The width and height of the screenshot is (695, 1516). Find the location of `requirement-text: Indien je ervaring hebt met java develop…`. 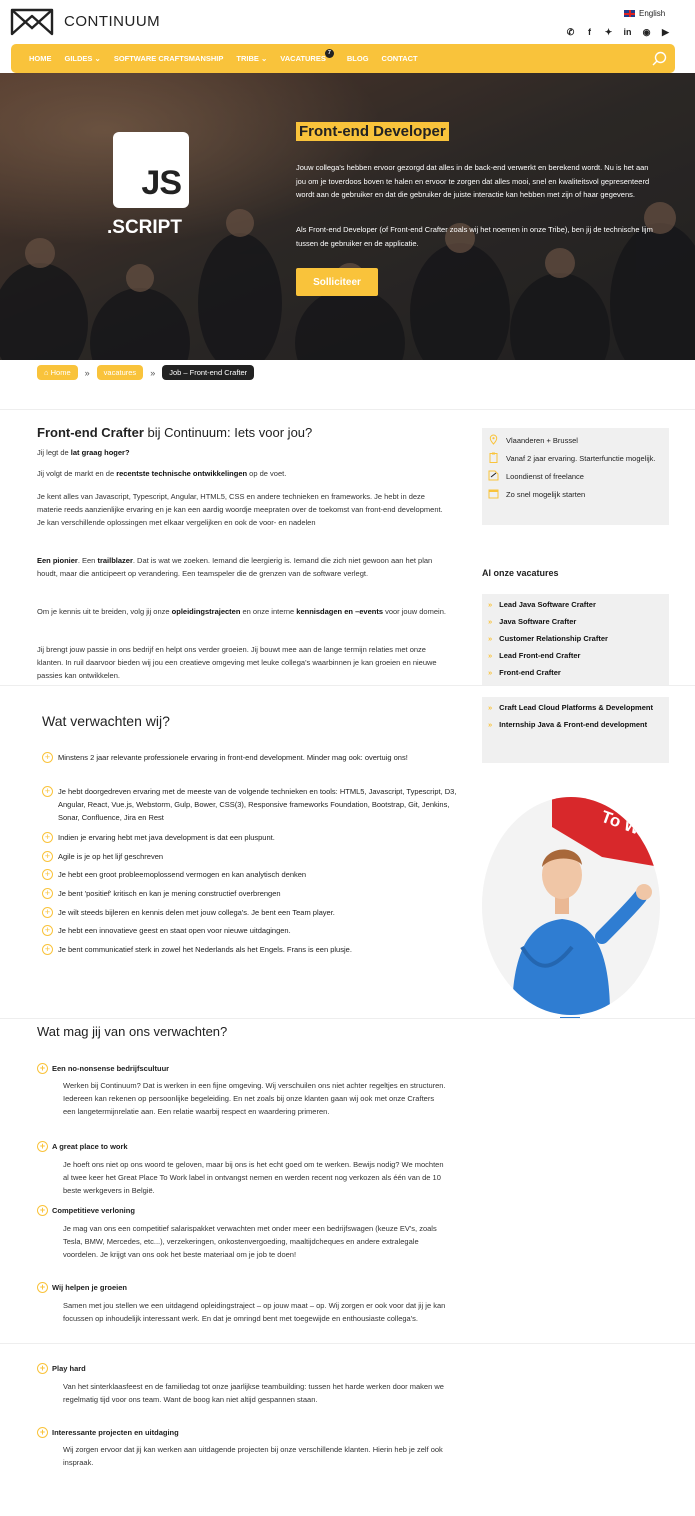

requirement-text: Indien je ervaring hebt met java develop… is located at coordinates (166, 837).